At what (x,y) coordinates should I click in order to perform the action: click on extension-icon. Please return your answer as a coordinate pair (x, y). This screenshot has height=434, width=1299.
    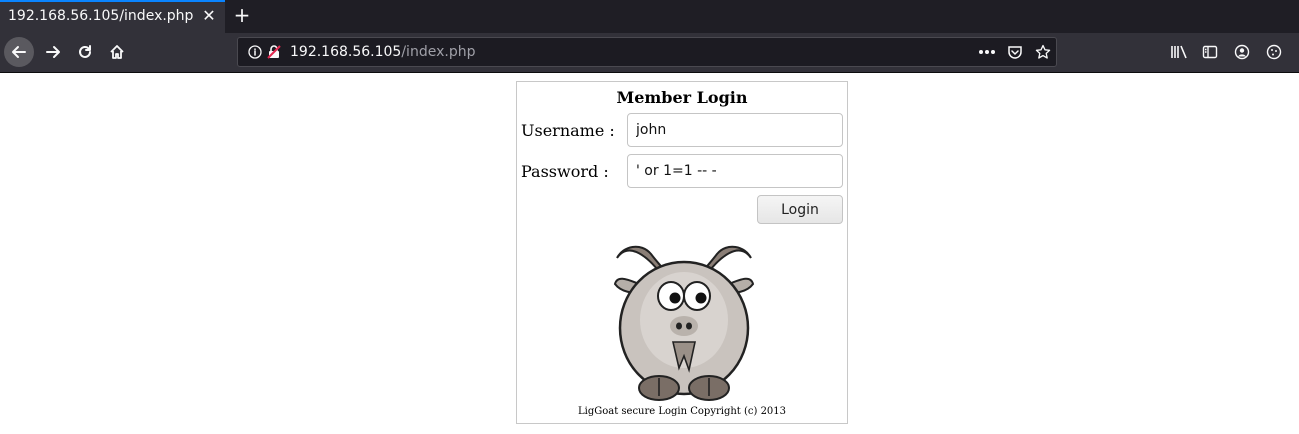
    Looking at the image, I should click on (1274, 52).